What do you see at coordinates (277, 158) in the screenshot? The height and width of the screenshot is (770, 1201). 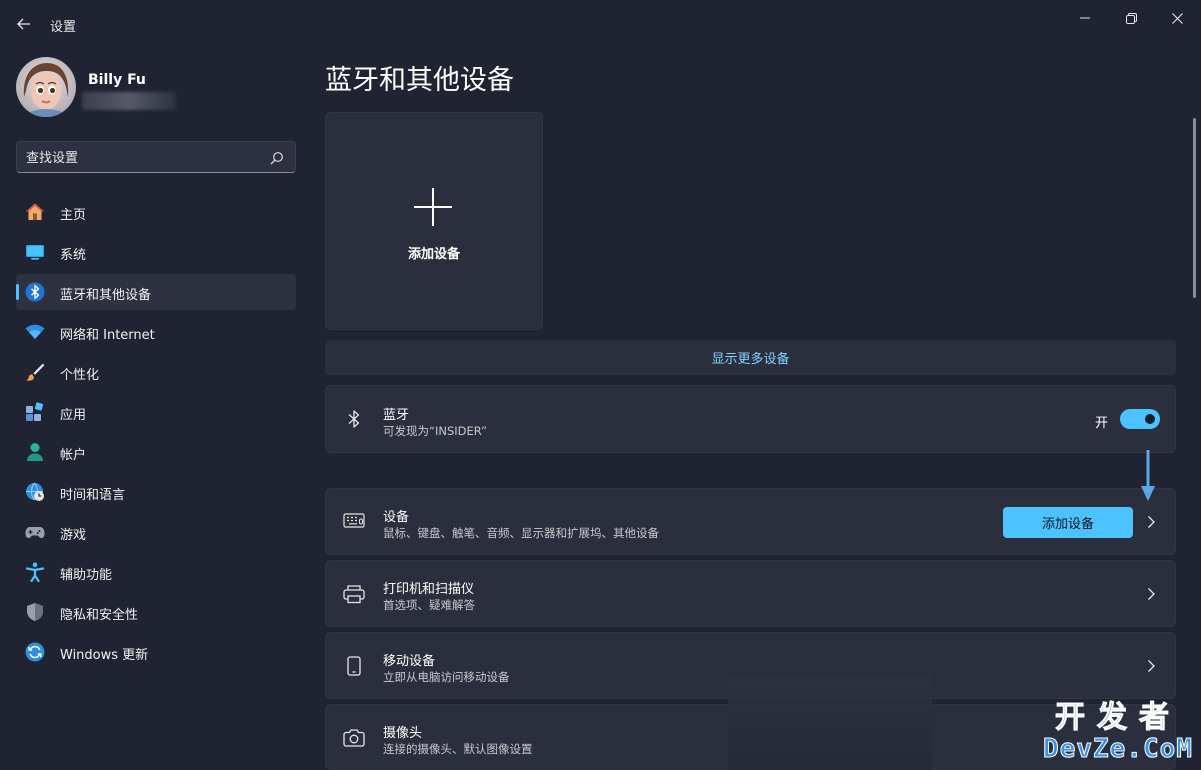 I see `search-icon` at bounding box center [277, 158].